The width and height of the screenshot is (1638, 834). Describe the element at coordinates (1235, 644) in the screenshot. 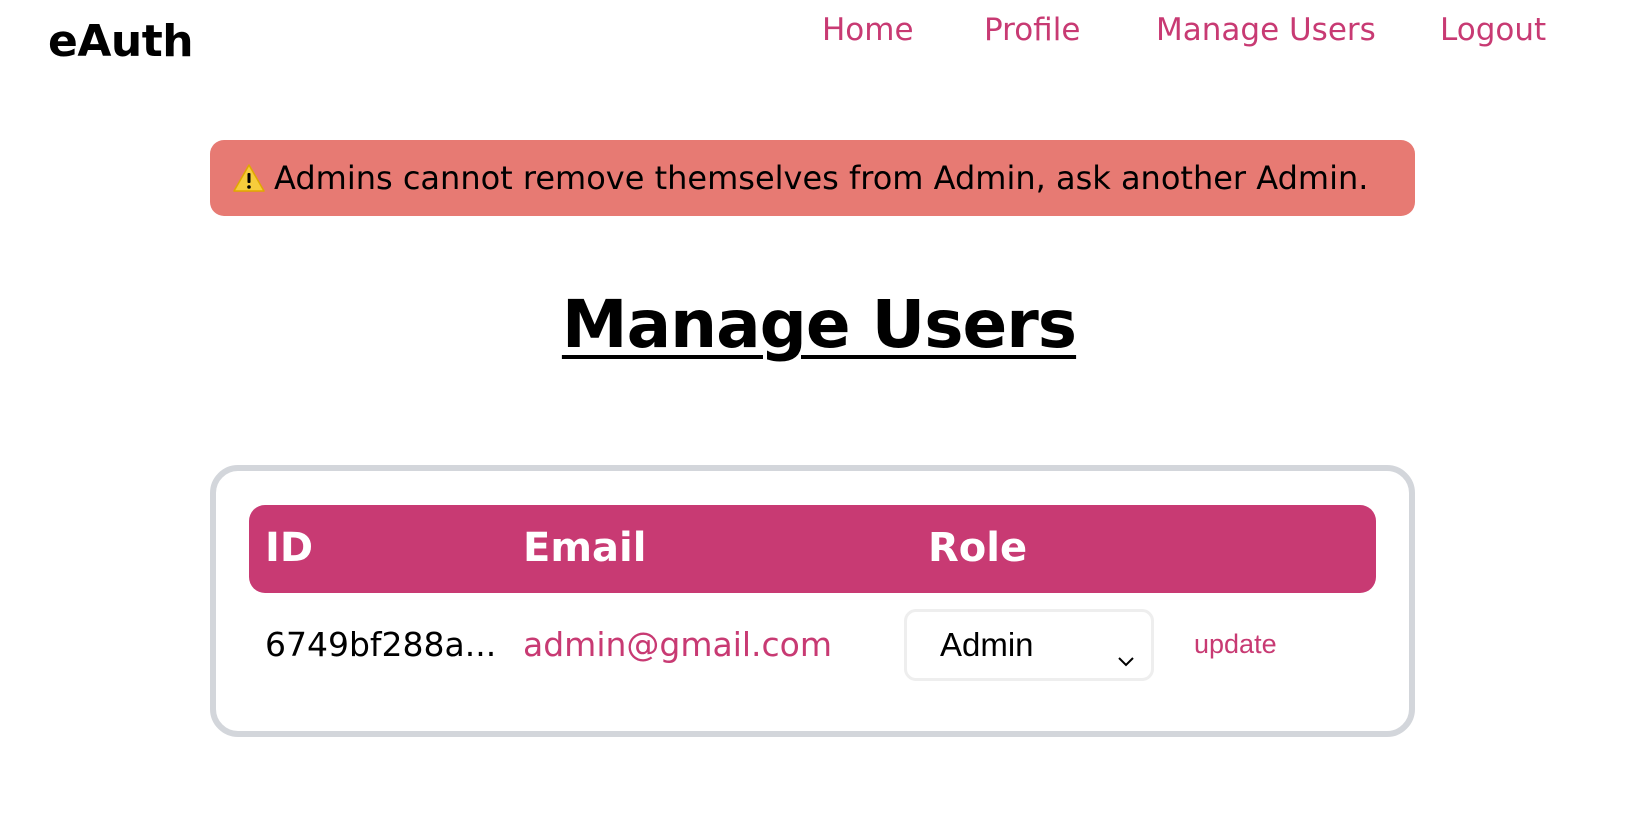

I see `update-button: update` at that location.